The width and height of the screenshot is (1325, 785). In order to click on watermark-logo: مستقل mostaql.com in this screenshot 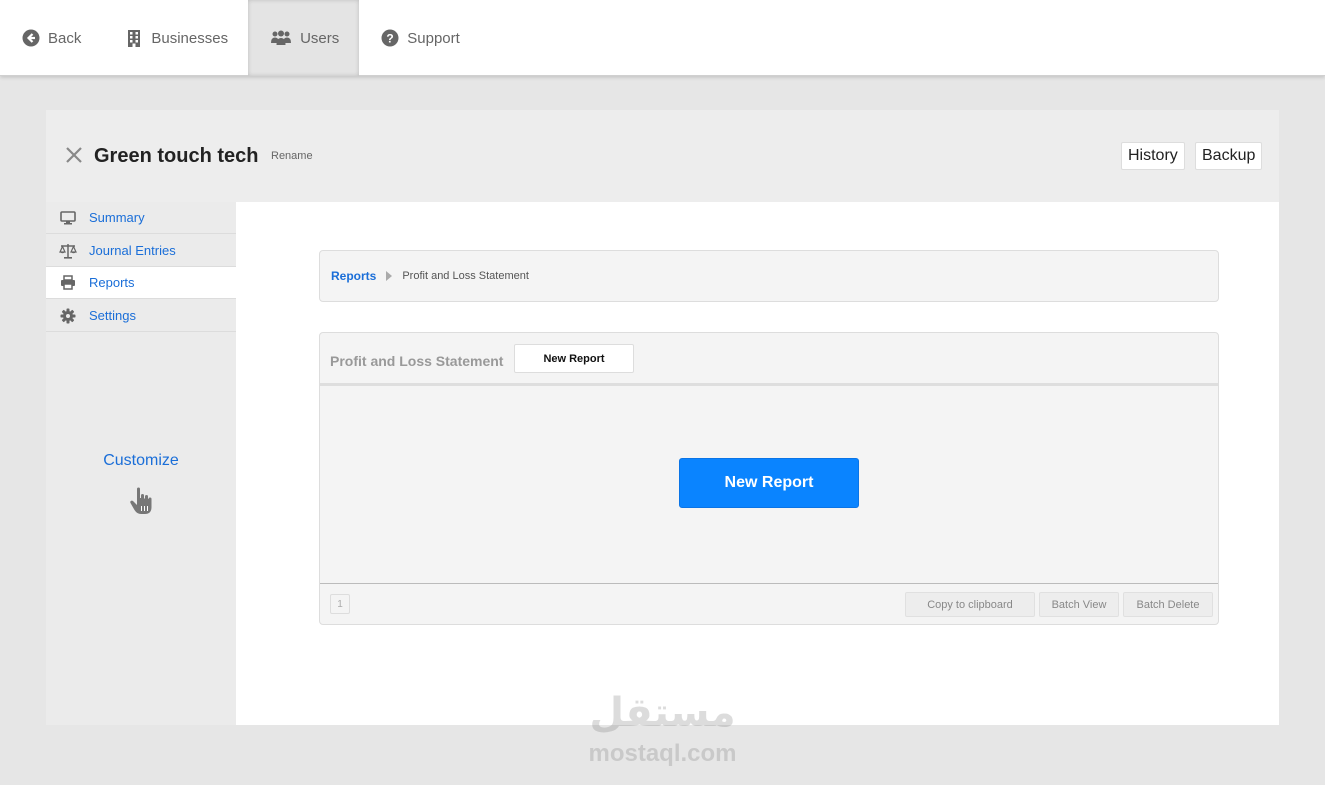, I will do `click(662, 735)`.